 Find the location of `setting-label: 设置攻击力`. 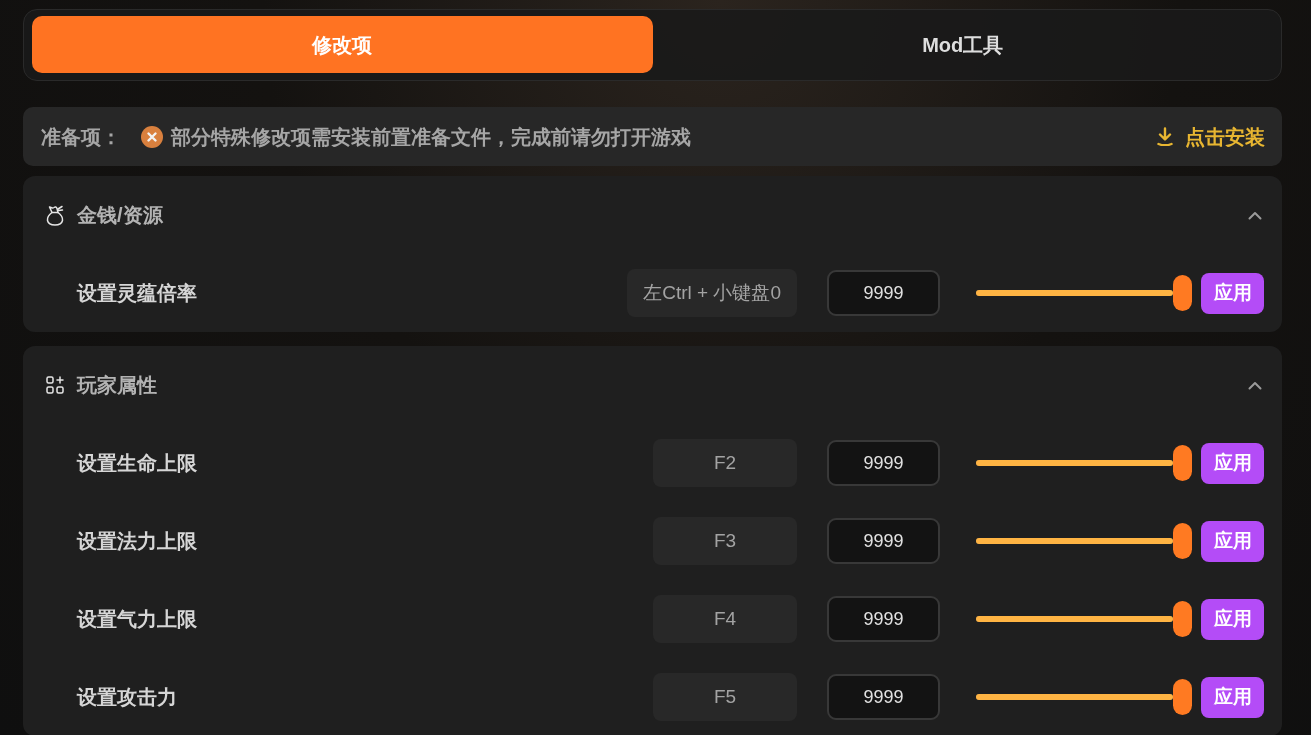

setting-label: 设置攻击力 is located at coordinates (127, 697).